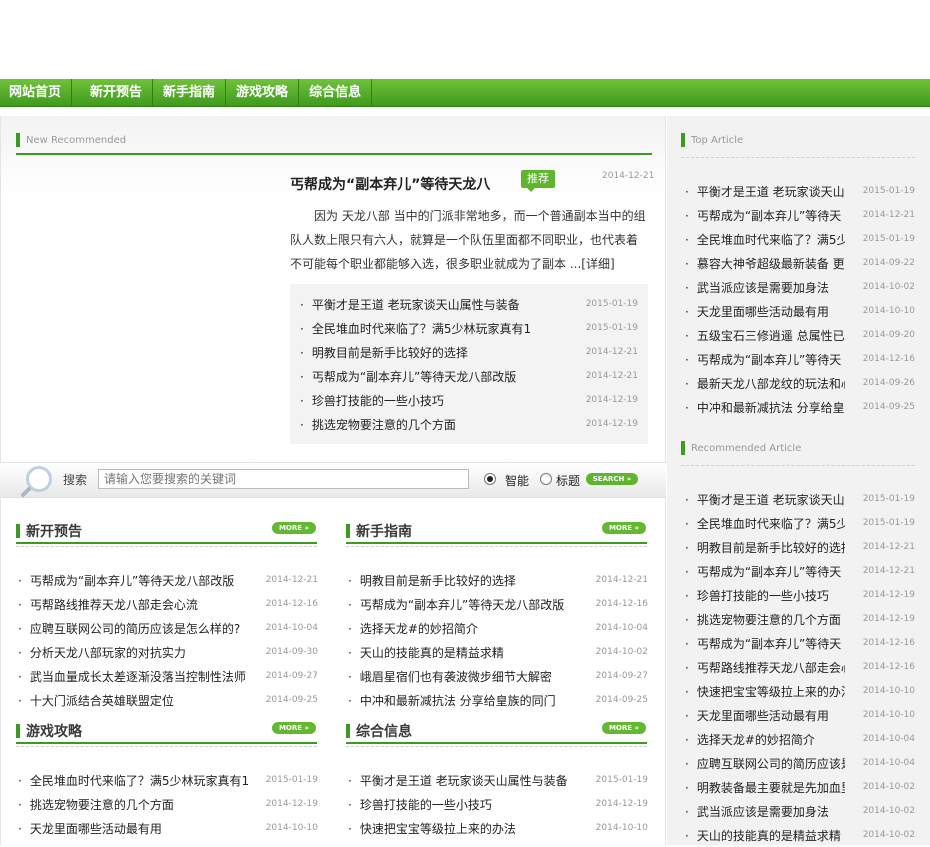  I want to click on list-item-title: · 峨眉星宿们也有袭波微步细节大解密, so click(450, 676).